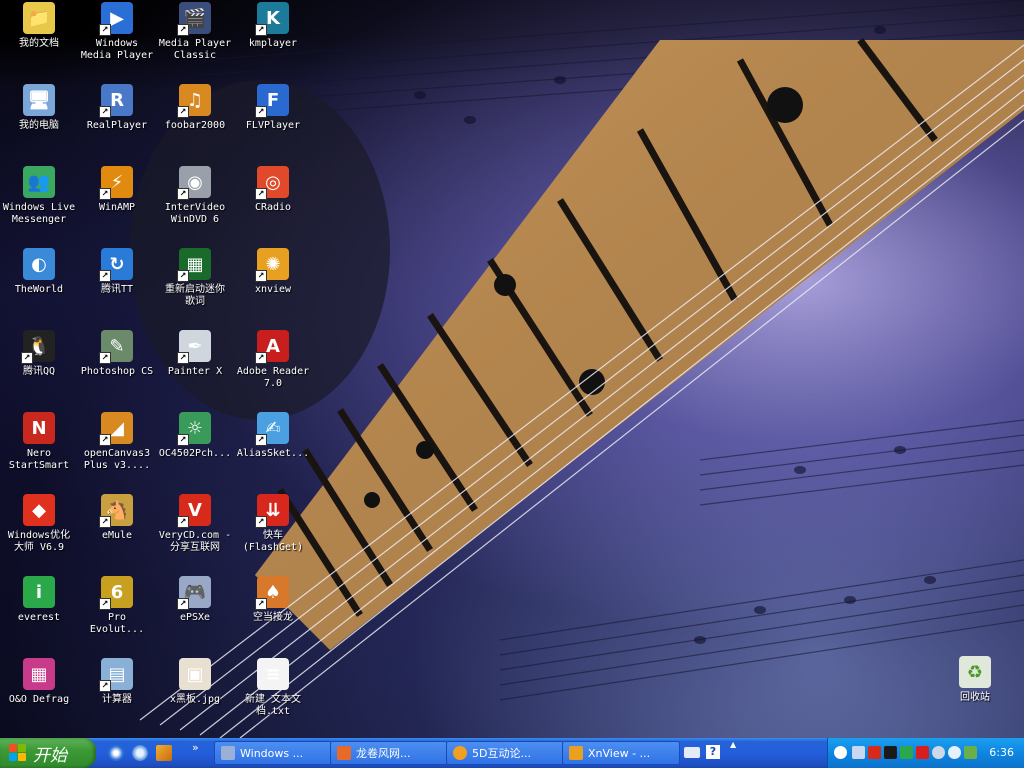 Image resolution: width=1024 pixels, height=768 pixels. I want to click on desktop-icon-painter-x: ✒ ↗ Painter X, so click(195, 354).